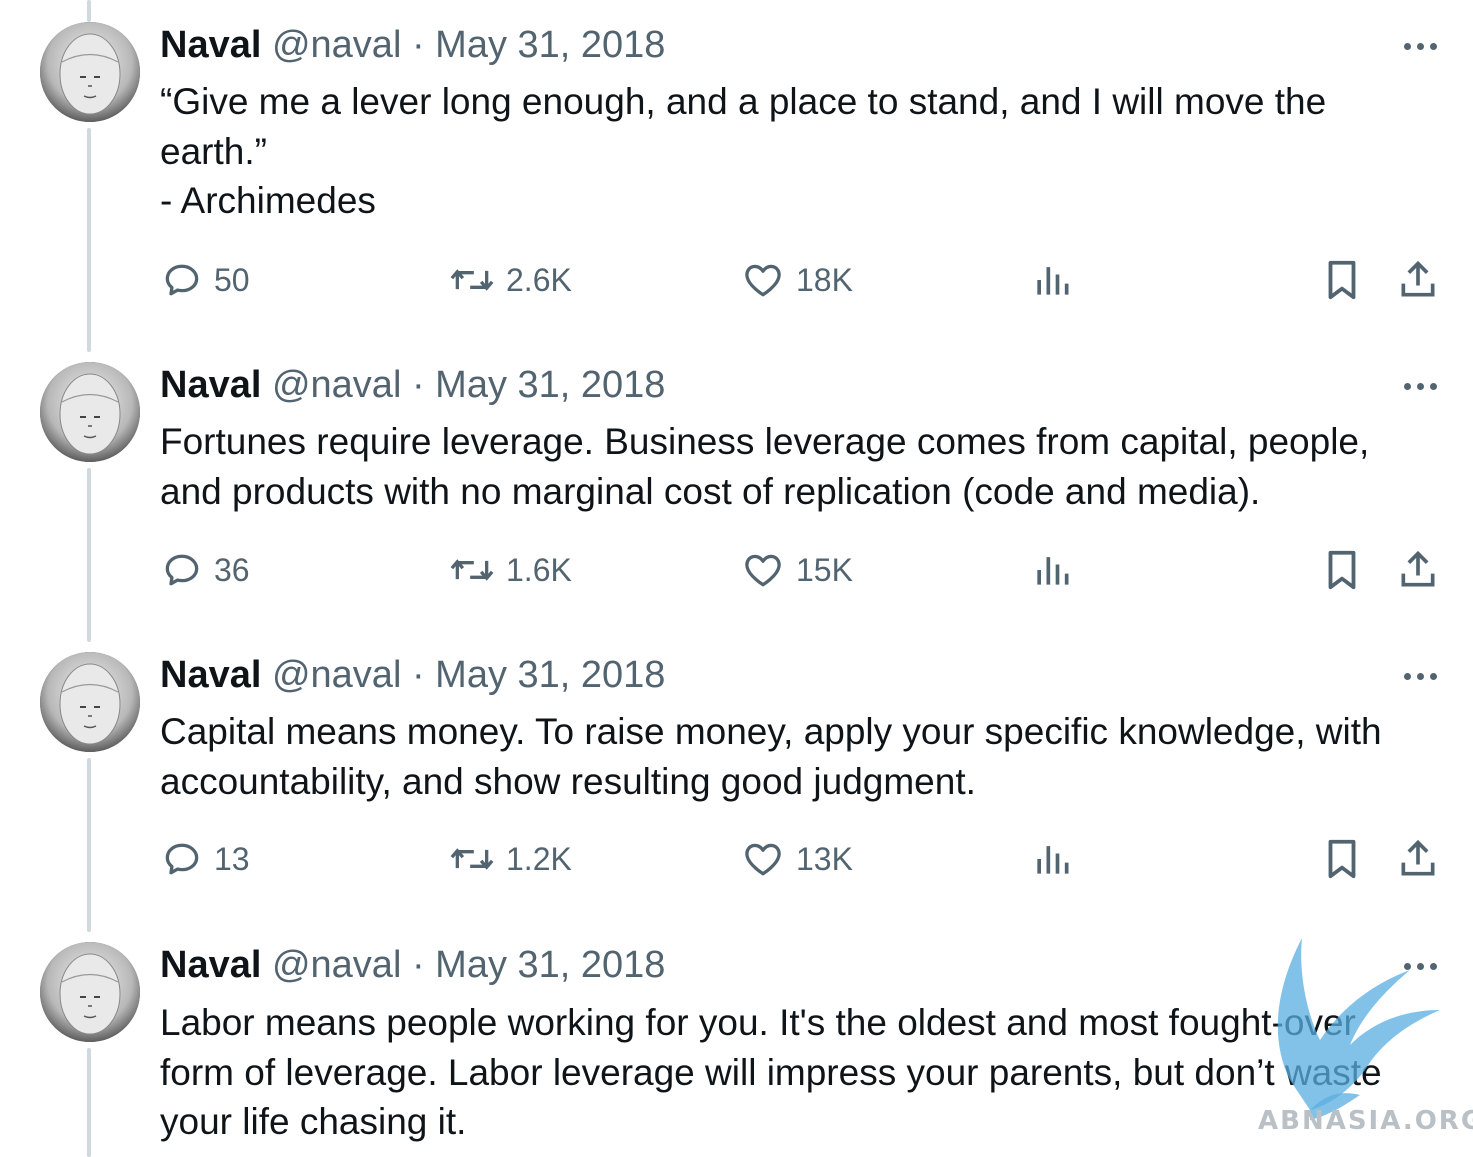 The width and height of the screenshot is (1473, 1157). I want to click on tweet-actions: 36 1.6K 15K, so click(736, 570).